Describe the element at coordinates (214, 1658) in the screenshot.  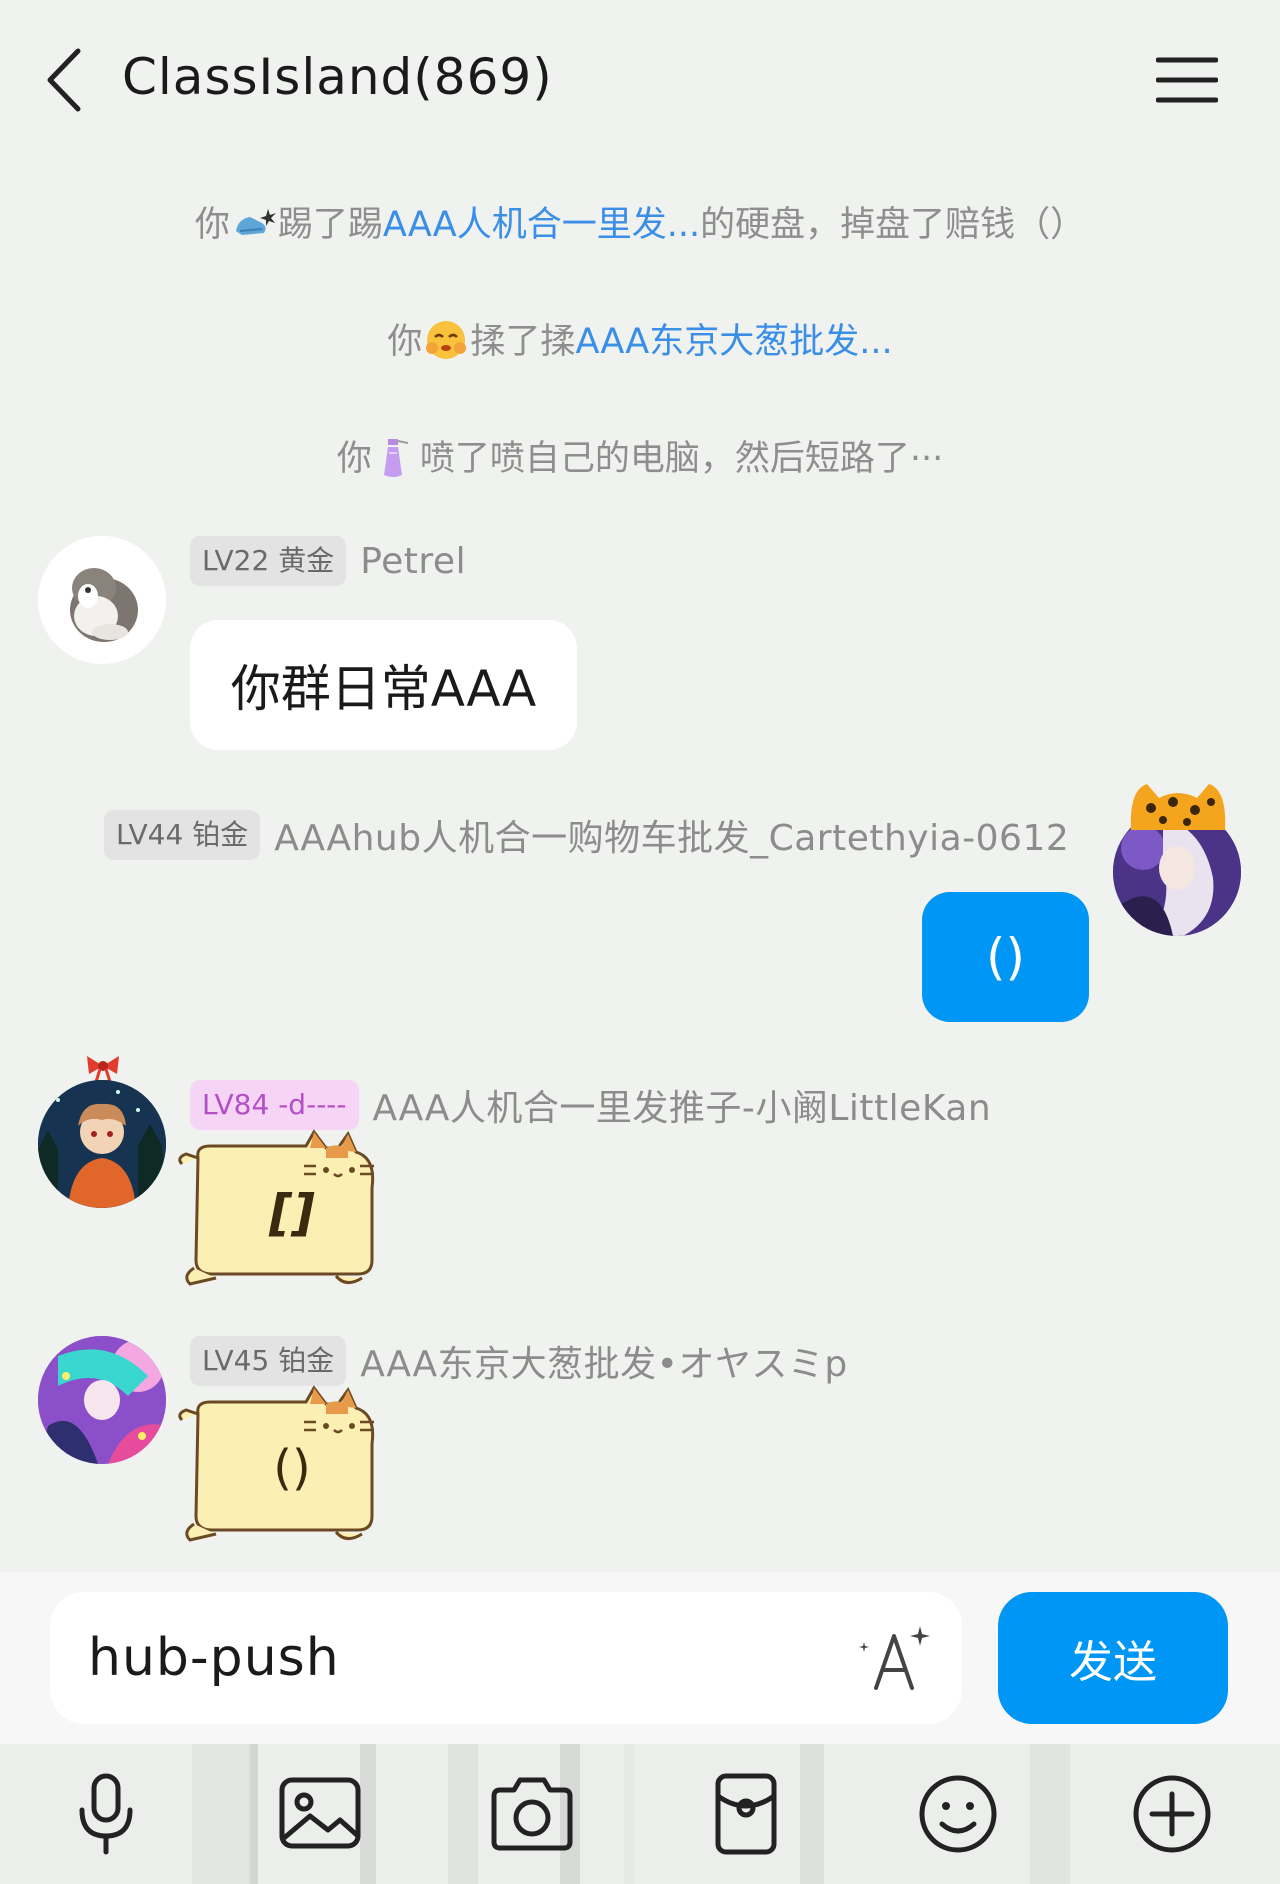
I see `message-input-value: hub-push` at that location.